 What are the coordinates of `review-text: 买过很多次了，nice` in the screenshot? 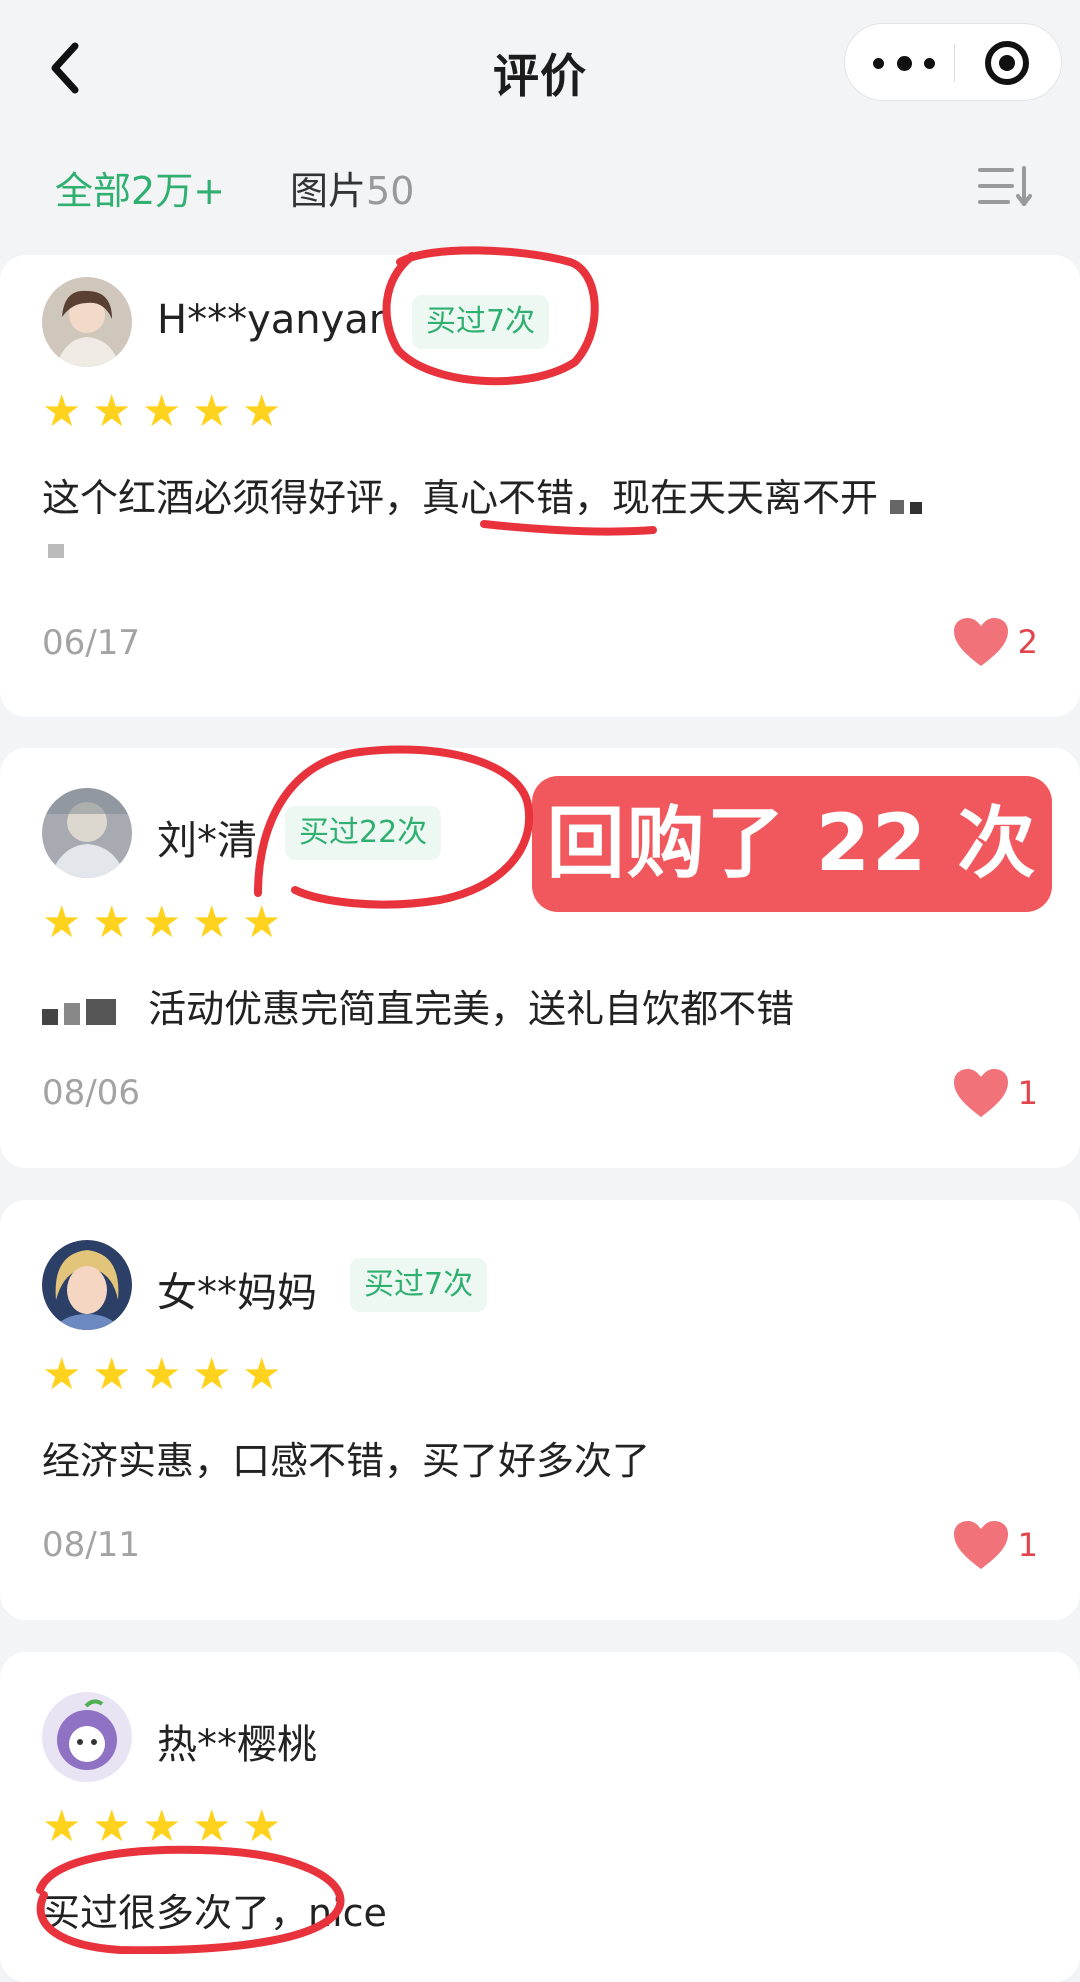 It's located at (214, 1913).